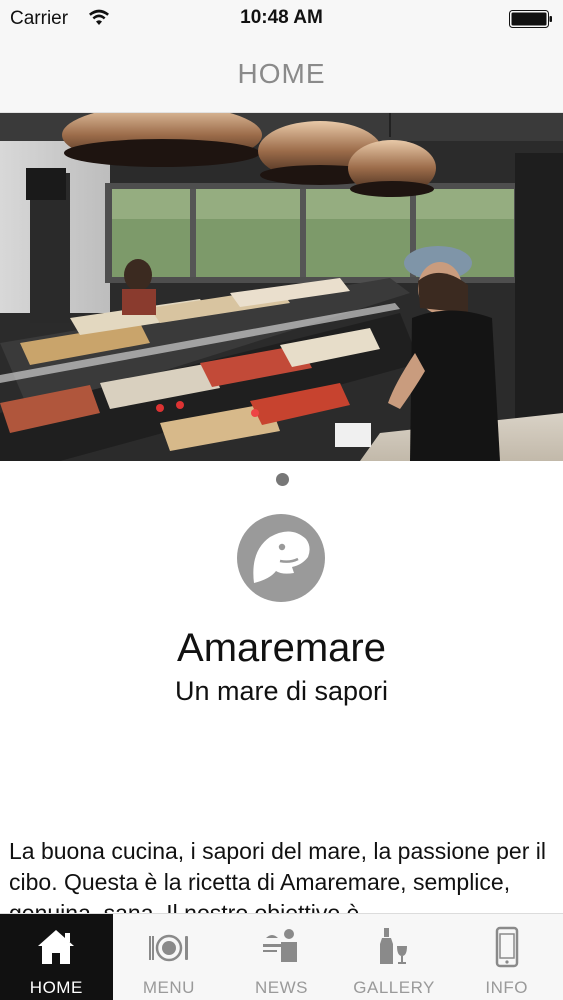 The width and height of the screenshot is (563, 1000). Describe the element at coordinates (56, 987) in the screenshot. I see `tab-home-label: HOME` at that location.